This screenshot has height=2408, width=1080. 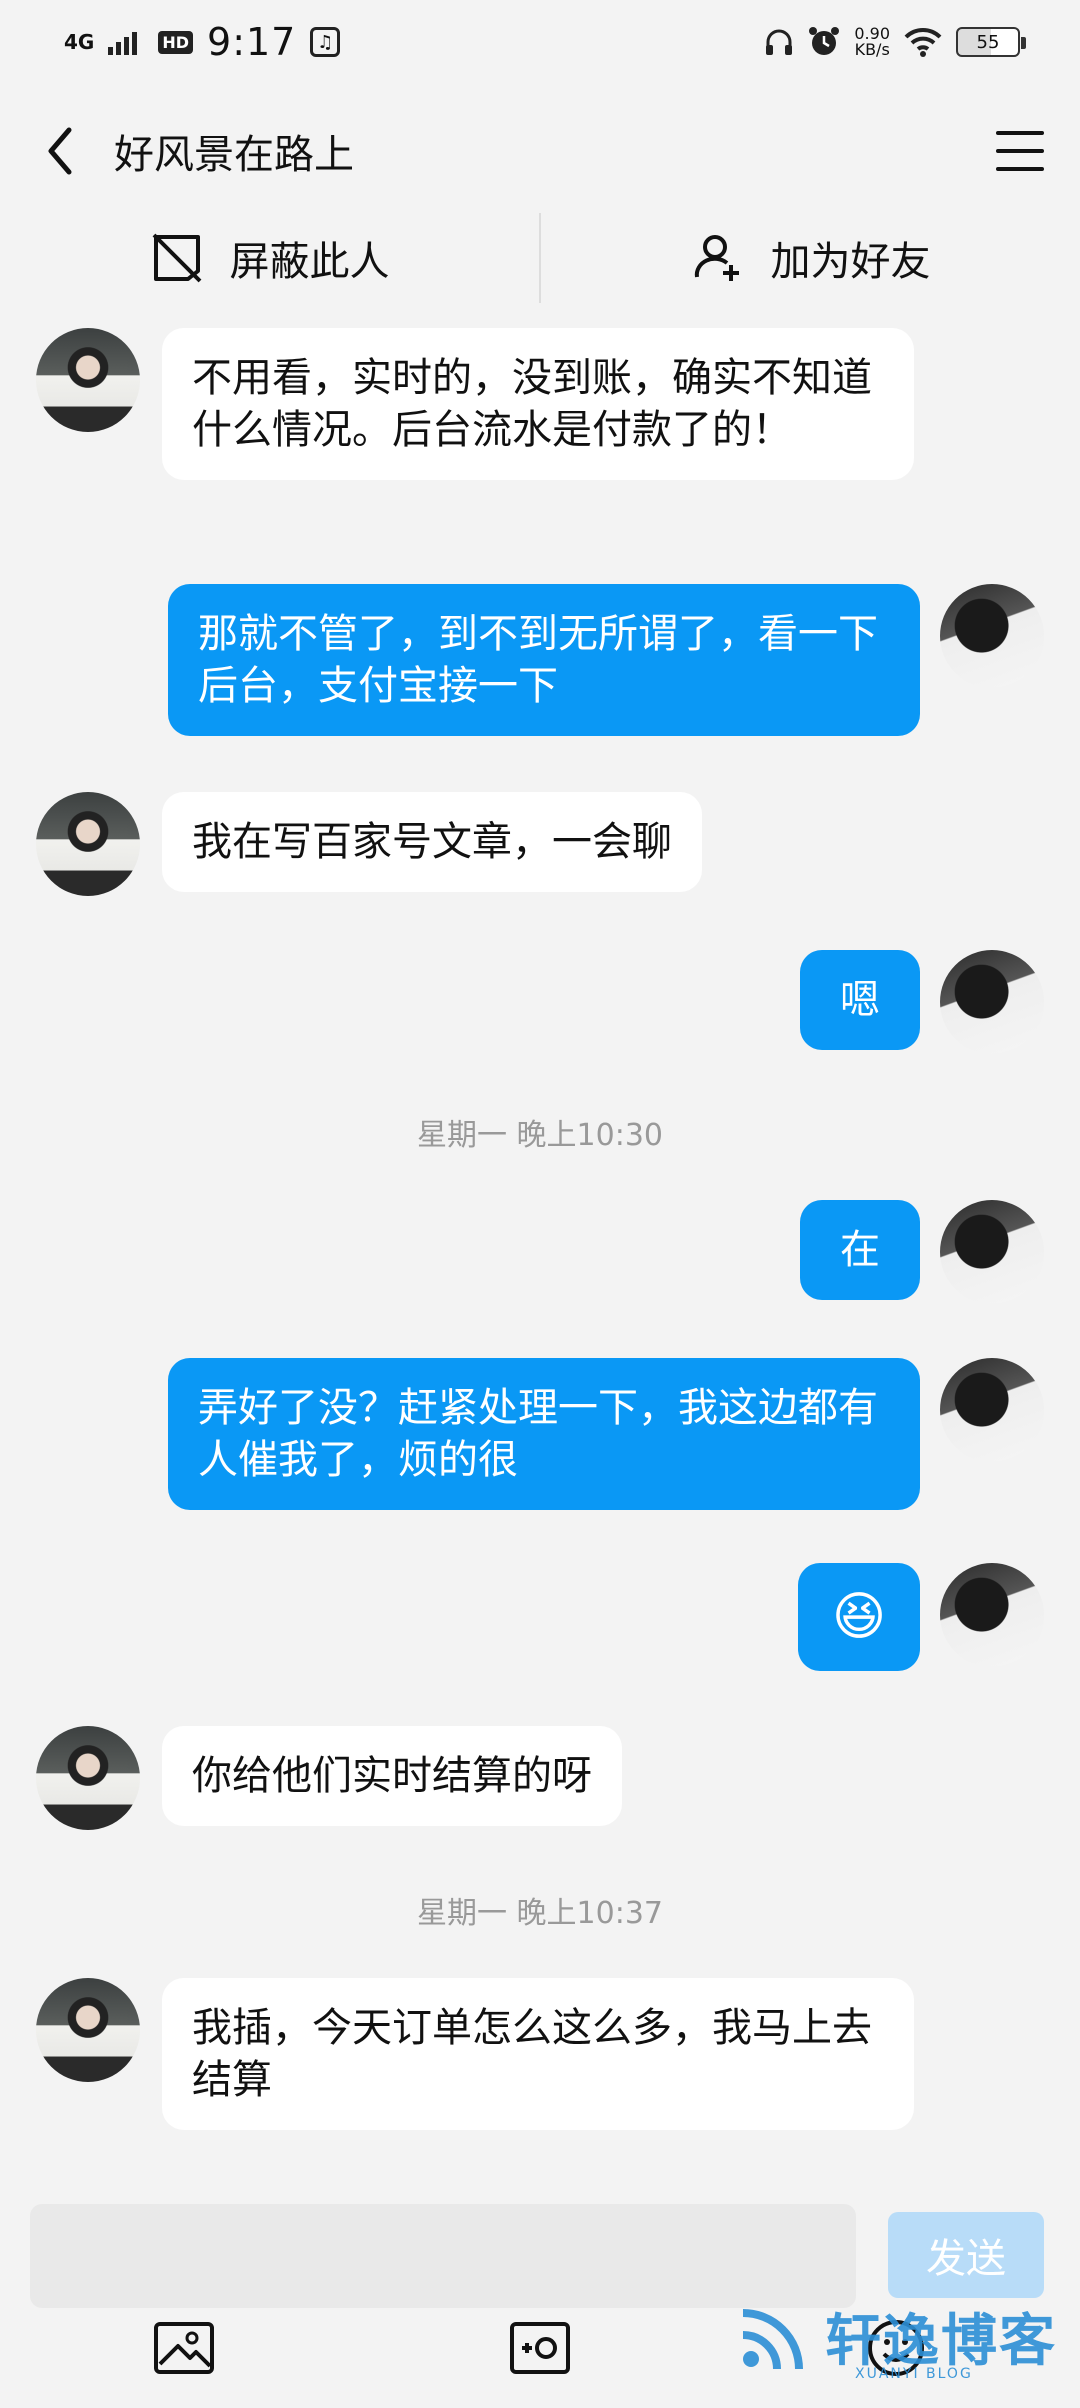 I want to click on send-button: 发送, so click(x=966, y=2255).